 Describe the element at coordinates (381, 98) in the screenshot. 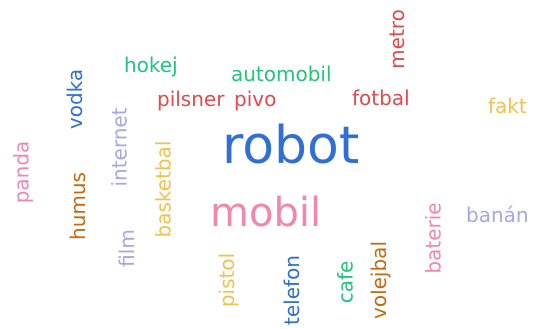

I see `word-fotbal: fotbal` at that location.